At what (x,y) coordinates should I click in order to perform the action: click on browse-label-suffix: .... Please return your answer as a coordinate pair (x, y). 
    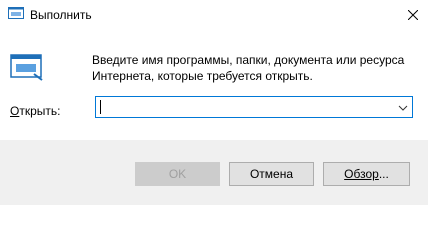
    Looking at the image, I should click on (383, 174).